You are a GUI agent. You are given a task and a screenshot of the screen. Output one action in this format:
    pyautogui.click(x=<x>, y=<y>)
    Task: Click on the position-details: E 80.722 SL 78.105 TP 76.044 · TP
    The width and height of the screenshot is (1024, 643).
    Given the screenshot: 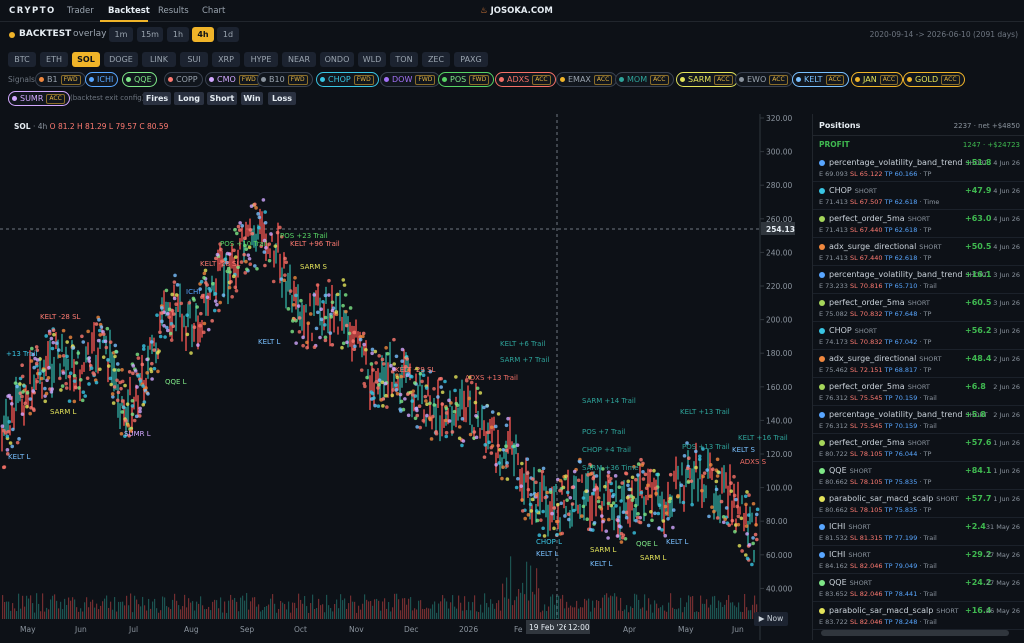 What is the action you would take?
    pyautogui.click(x=875, y=454)
    